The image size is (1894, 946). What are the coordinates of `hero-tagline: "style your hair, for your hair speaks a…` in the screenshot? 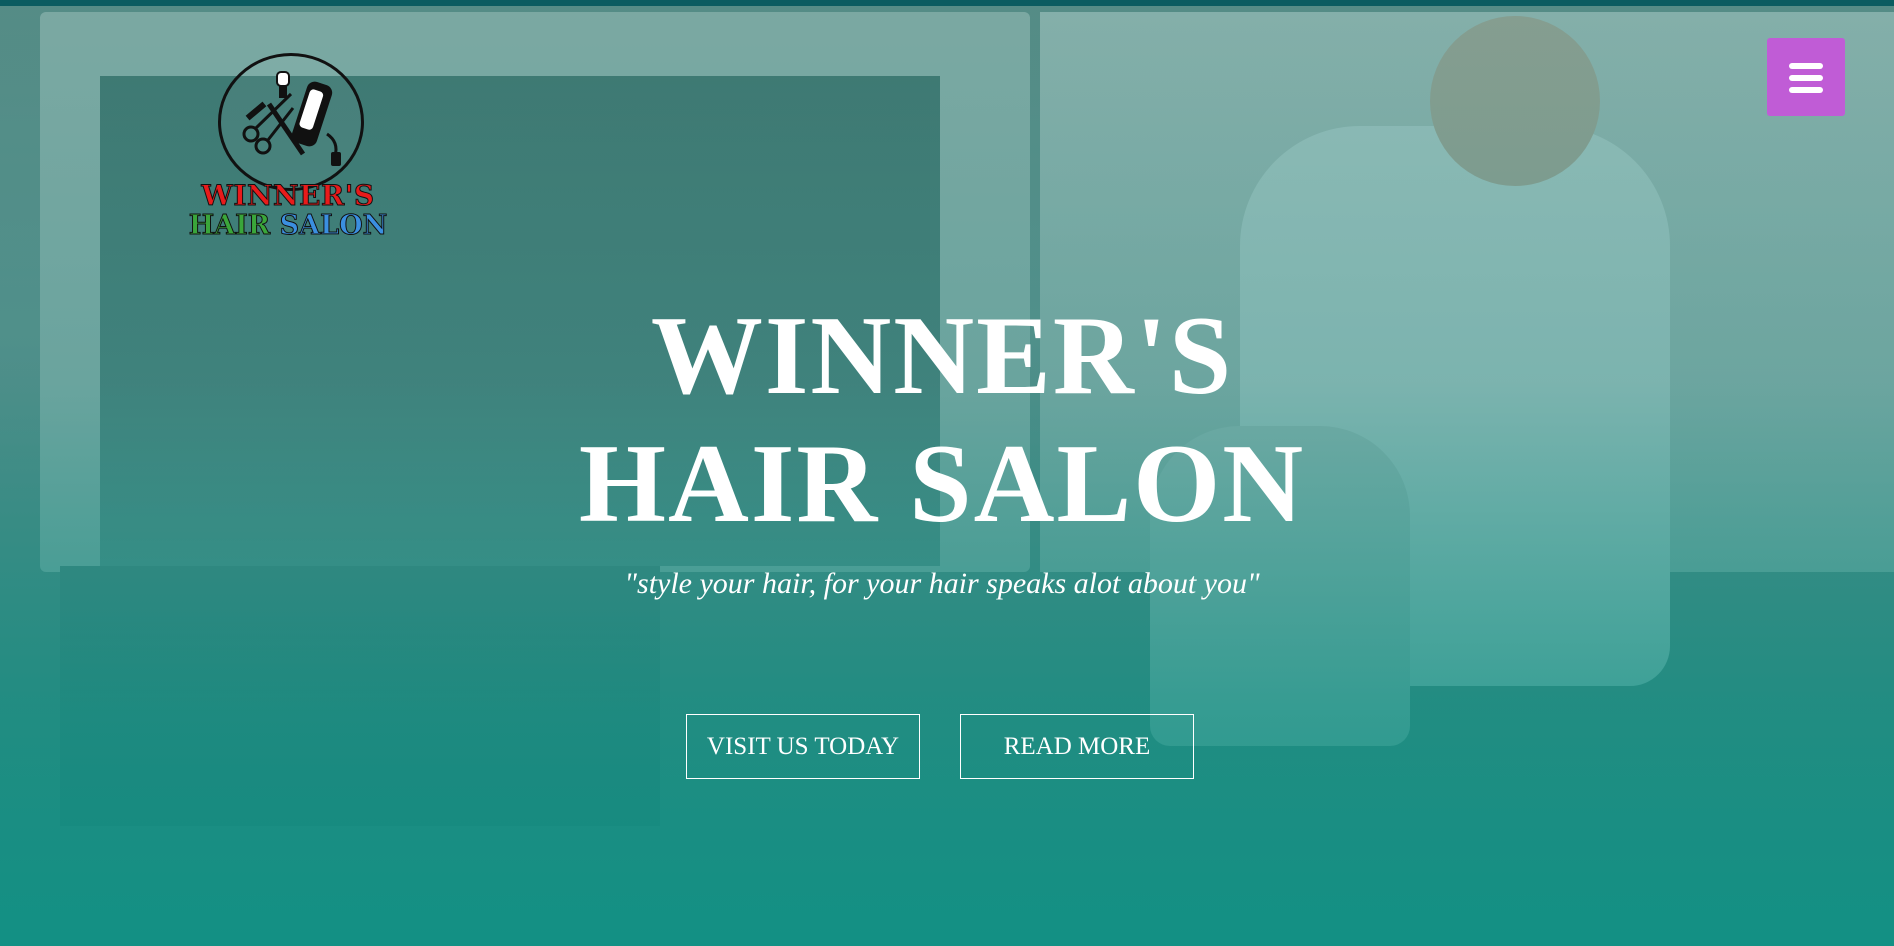 It's located at (942, 583).